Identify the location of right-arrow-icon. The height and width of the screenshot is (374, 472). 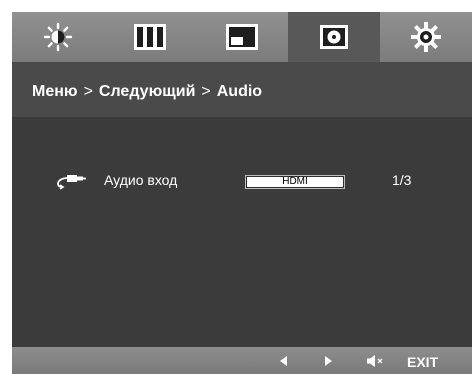
(328, 360).